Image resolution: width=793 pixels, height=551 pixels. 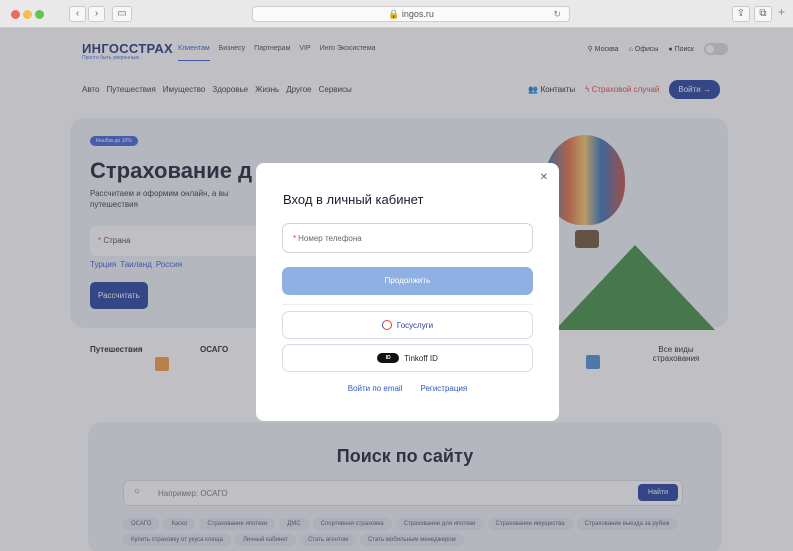 I want to click on gosuslugi-button: Госуслуги, so click(x=407, y=325).